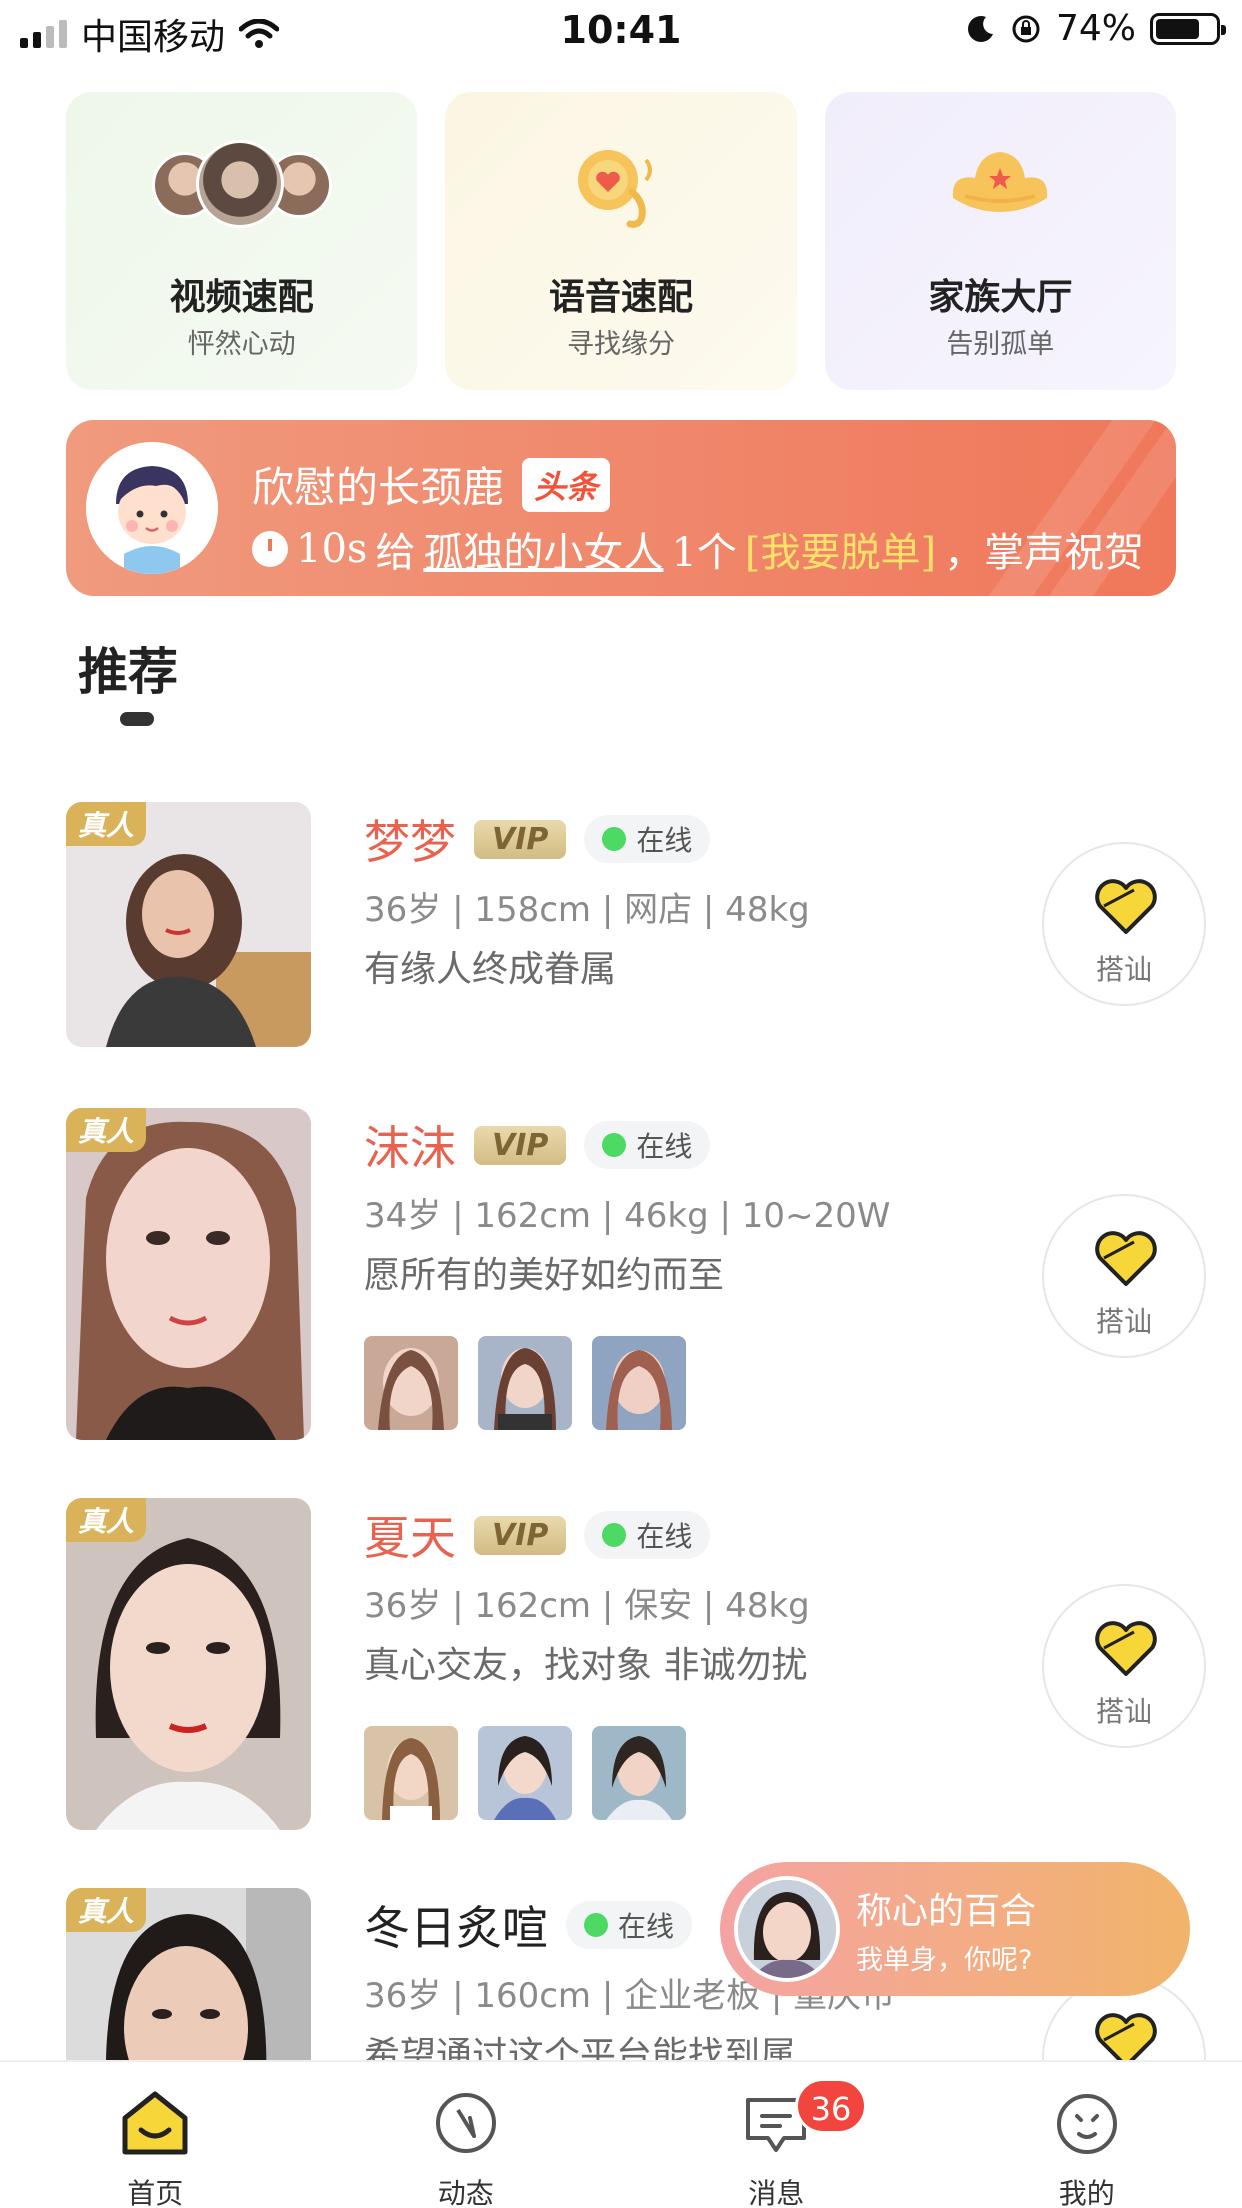  What do you see at coordinates (1000, 182) in the screenshot?
I see `family-hall-icon` at bounding box center [1000, 182].